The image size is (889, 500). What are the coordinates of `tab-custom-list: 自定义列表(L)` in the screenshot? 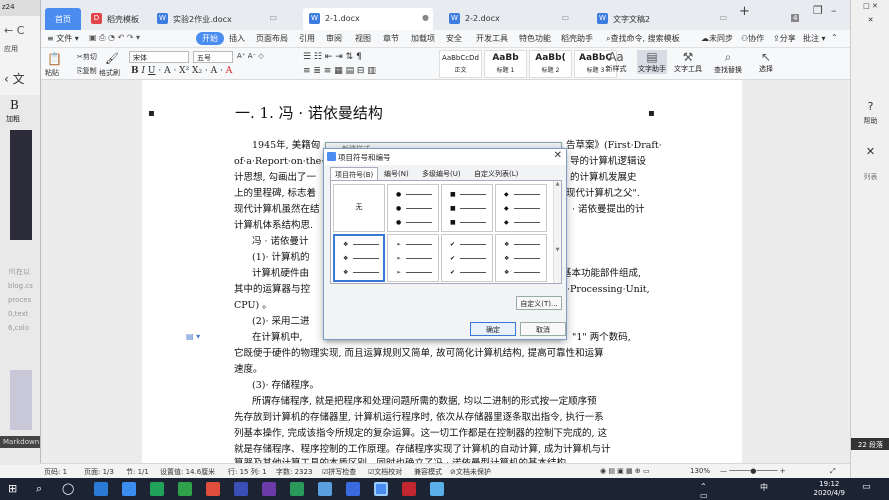 It's located at (496, 173).